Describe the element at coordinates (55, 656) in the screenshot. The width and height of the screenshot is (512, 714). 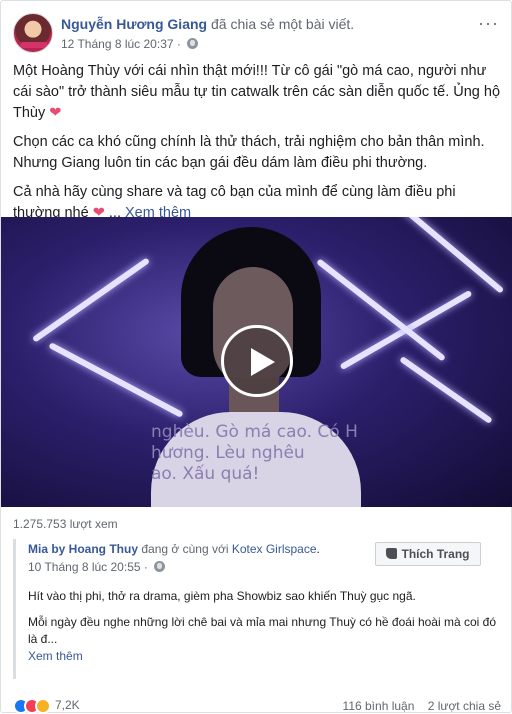
I see `shared-see-more-link: Xem thêm` at that location.